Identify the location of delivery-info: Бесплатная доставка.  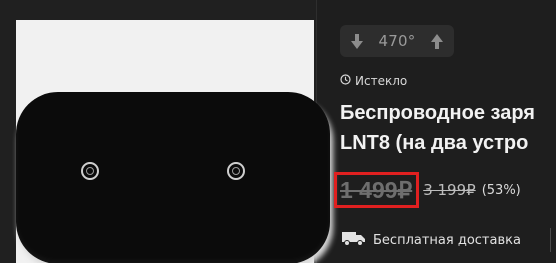
(431, 240).